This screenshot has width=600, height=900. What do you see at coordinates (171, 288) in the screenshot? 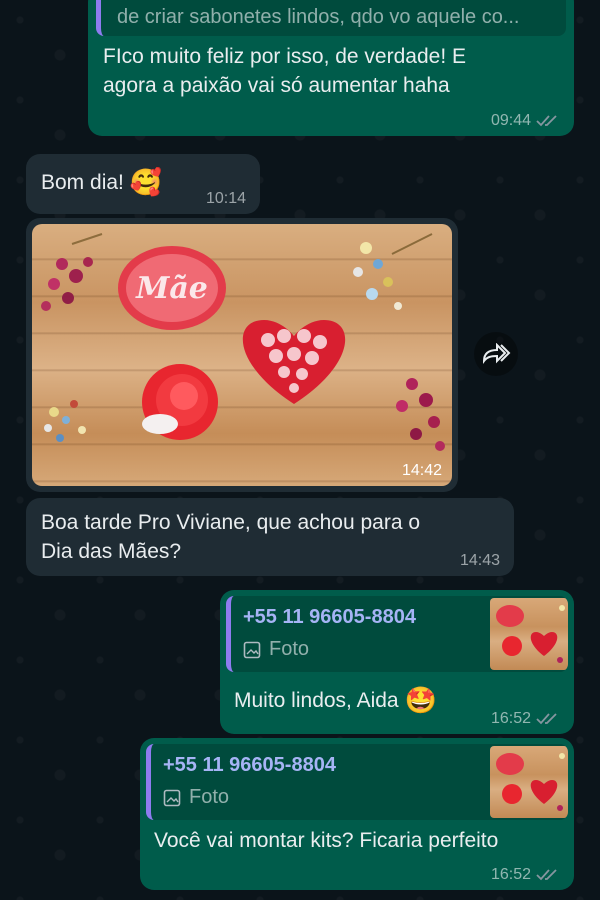
I see `soap-label-text: Mãe` at bounding box center [171, 288].